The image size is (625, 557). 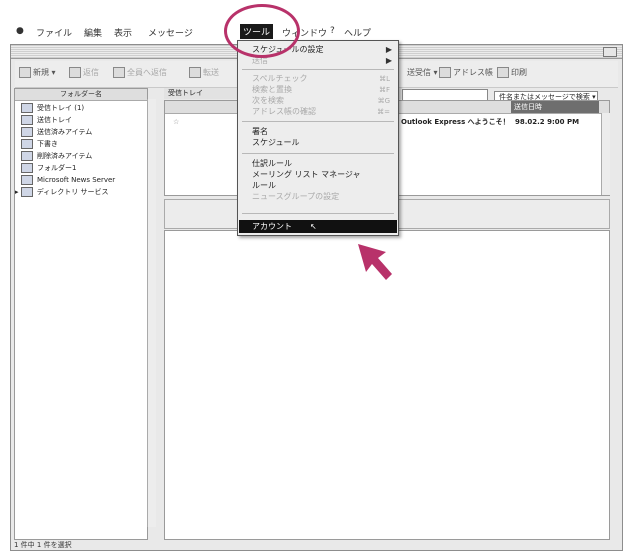 What do you see at coordinates (27, 120) in the screenshot?
I see `outbox-icon` at bounding box center [27, 120].